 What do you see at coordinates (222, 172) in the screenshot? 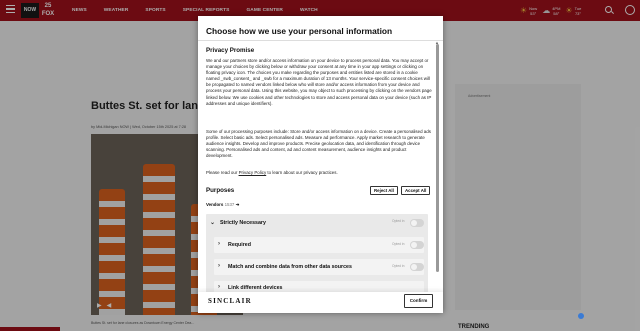
I see `para3-before: Please read our` at bounding box center [222, 172].